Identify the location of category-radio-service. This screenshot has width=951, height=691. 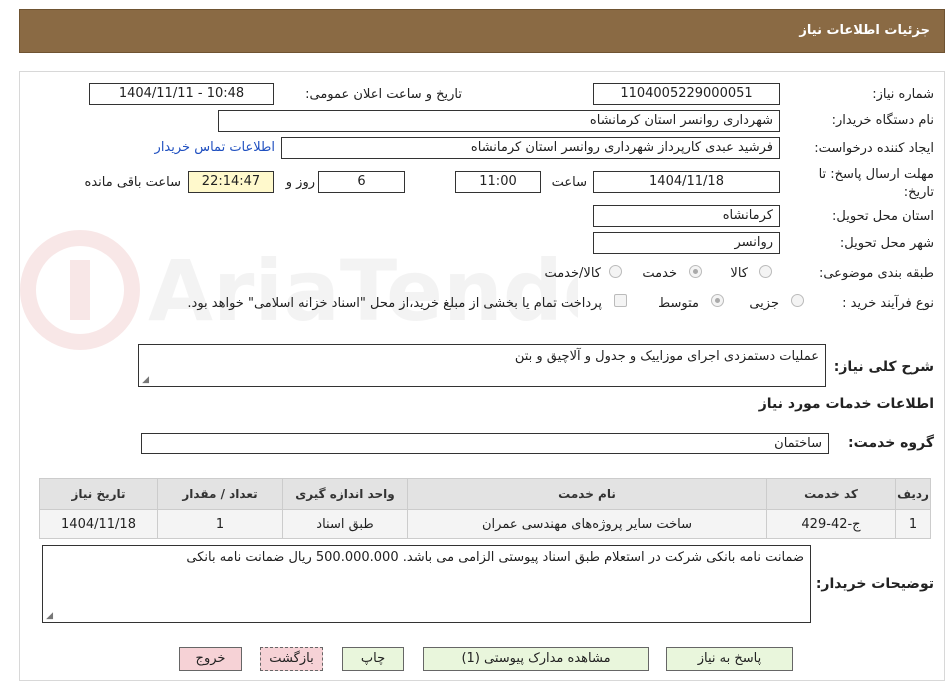
(695, 271).